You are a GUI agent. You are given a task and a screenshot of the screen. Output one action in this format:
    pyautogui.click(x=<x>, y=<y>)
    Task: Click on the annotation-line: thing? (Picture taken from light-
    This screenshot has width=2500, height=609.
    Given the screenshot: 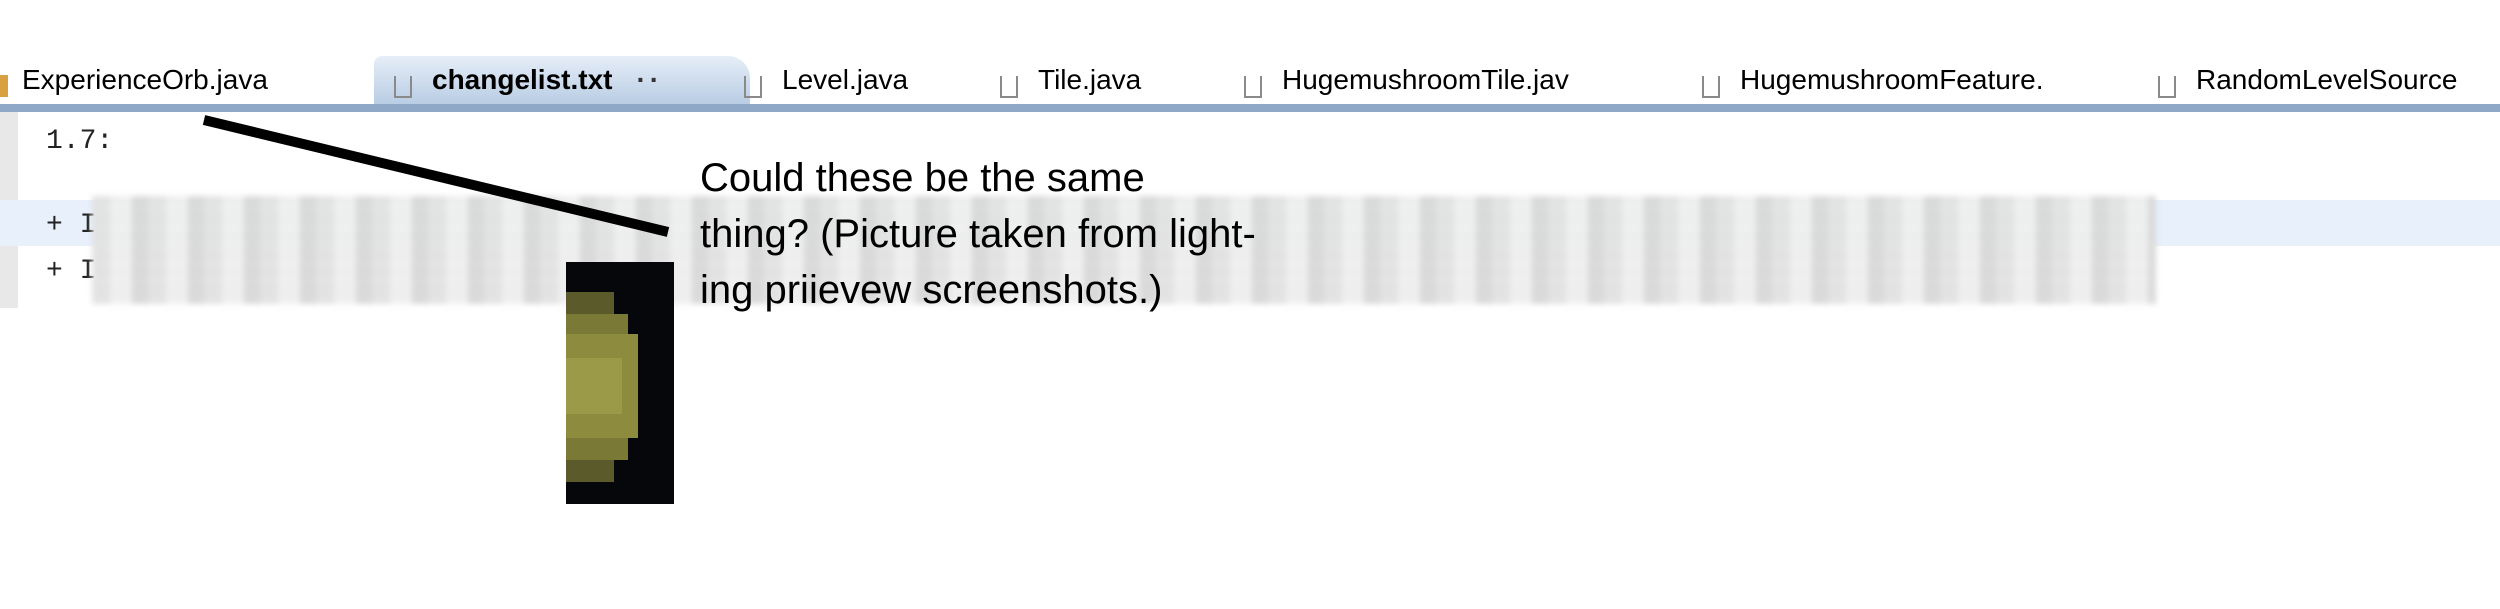 What is the action you would take?
    pyautogui.click(x=978, y=234)
    